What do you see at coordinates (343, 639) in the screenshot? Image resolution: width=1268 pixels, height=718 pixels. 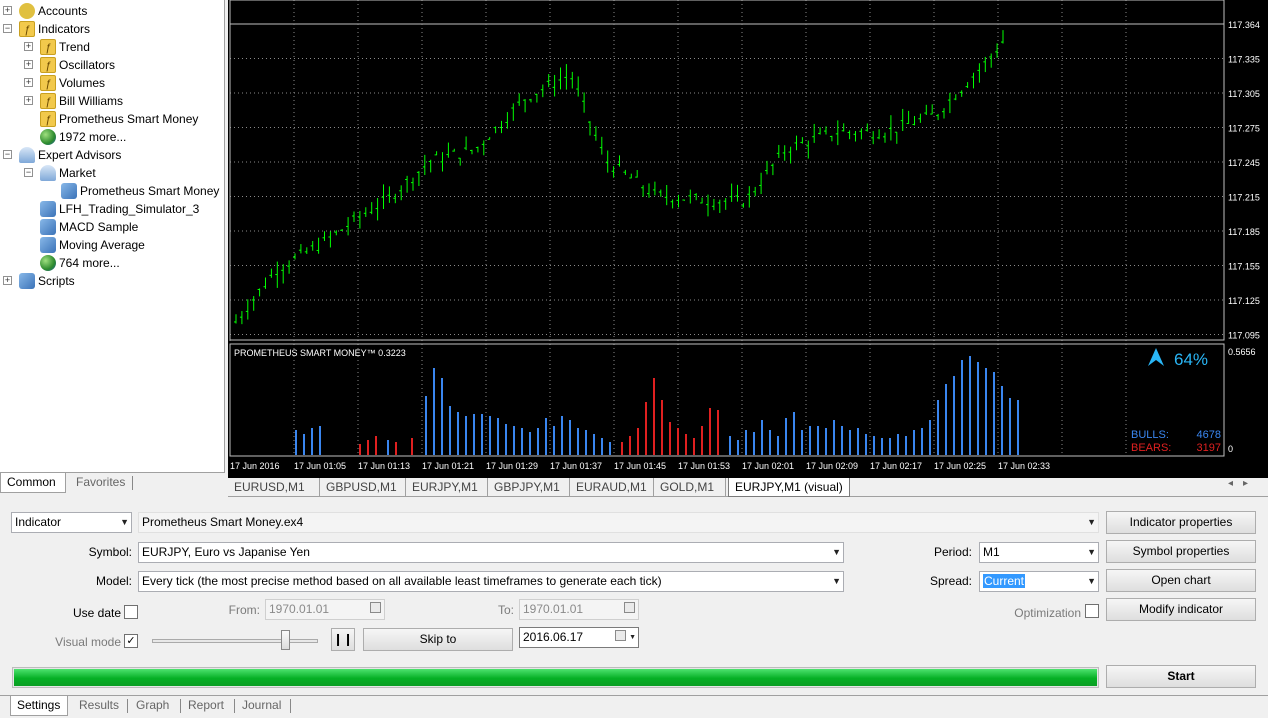 I see `pause-button: ❙❙` at bounding box center [343, 639].